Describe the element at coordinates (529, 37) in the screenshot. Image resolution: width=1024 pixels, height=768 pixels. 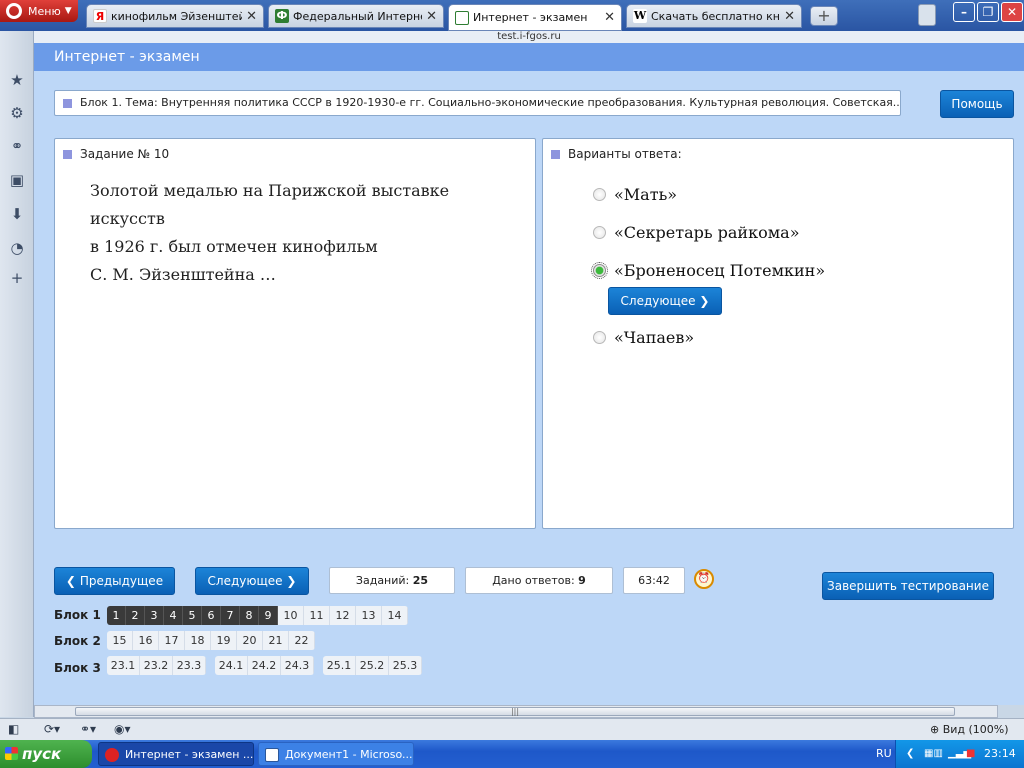
I see `address-bar: test.i-fgos.ru` at that location.